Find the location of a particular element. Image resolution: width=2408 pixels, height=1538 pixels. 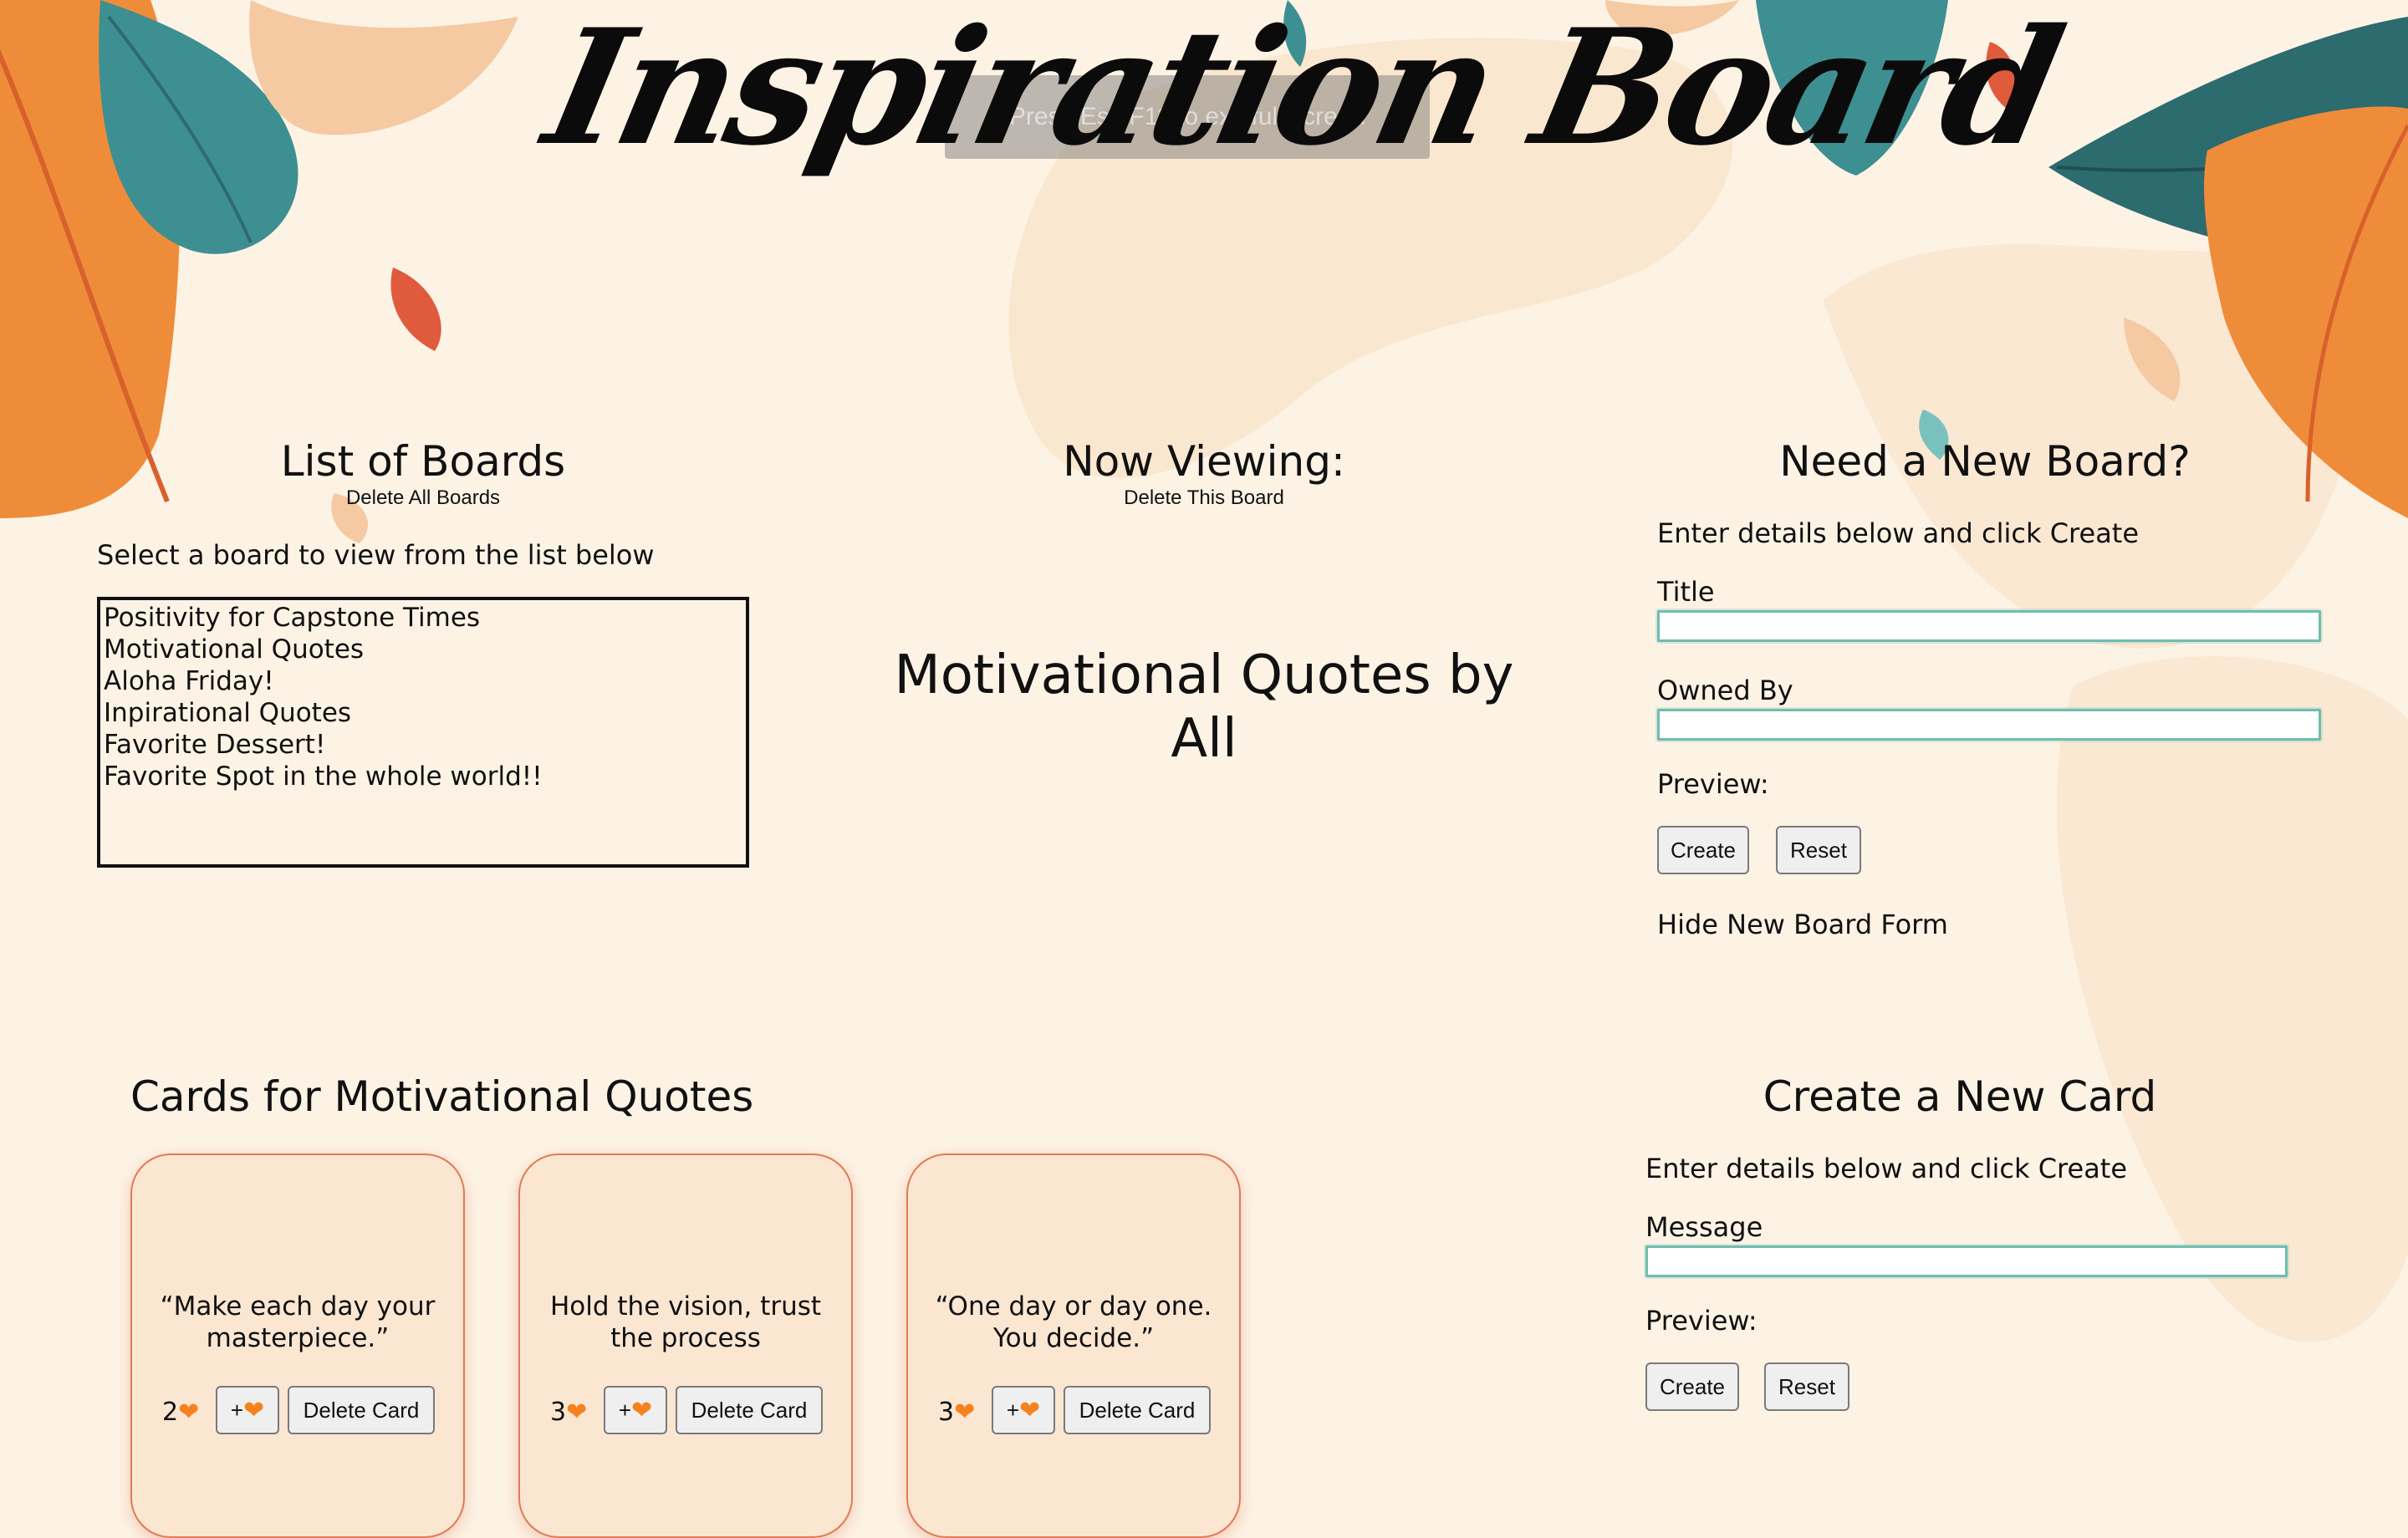

reset-board-button: Reset is located at coordinates (1819, 850).